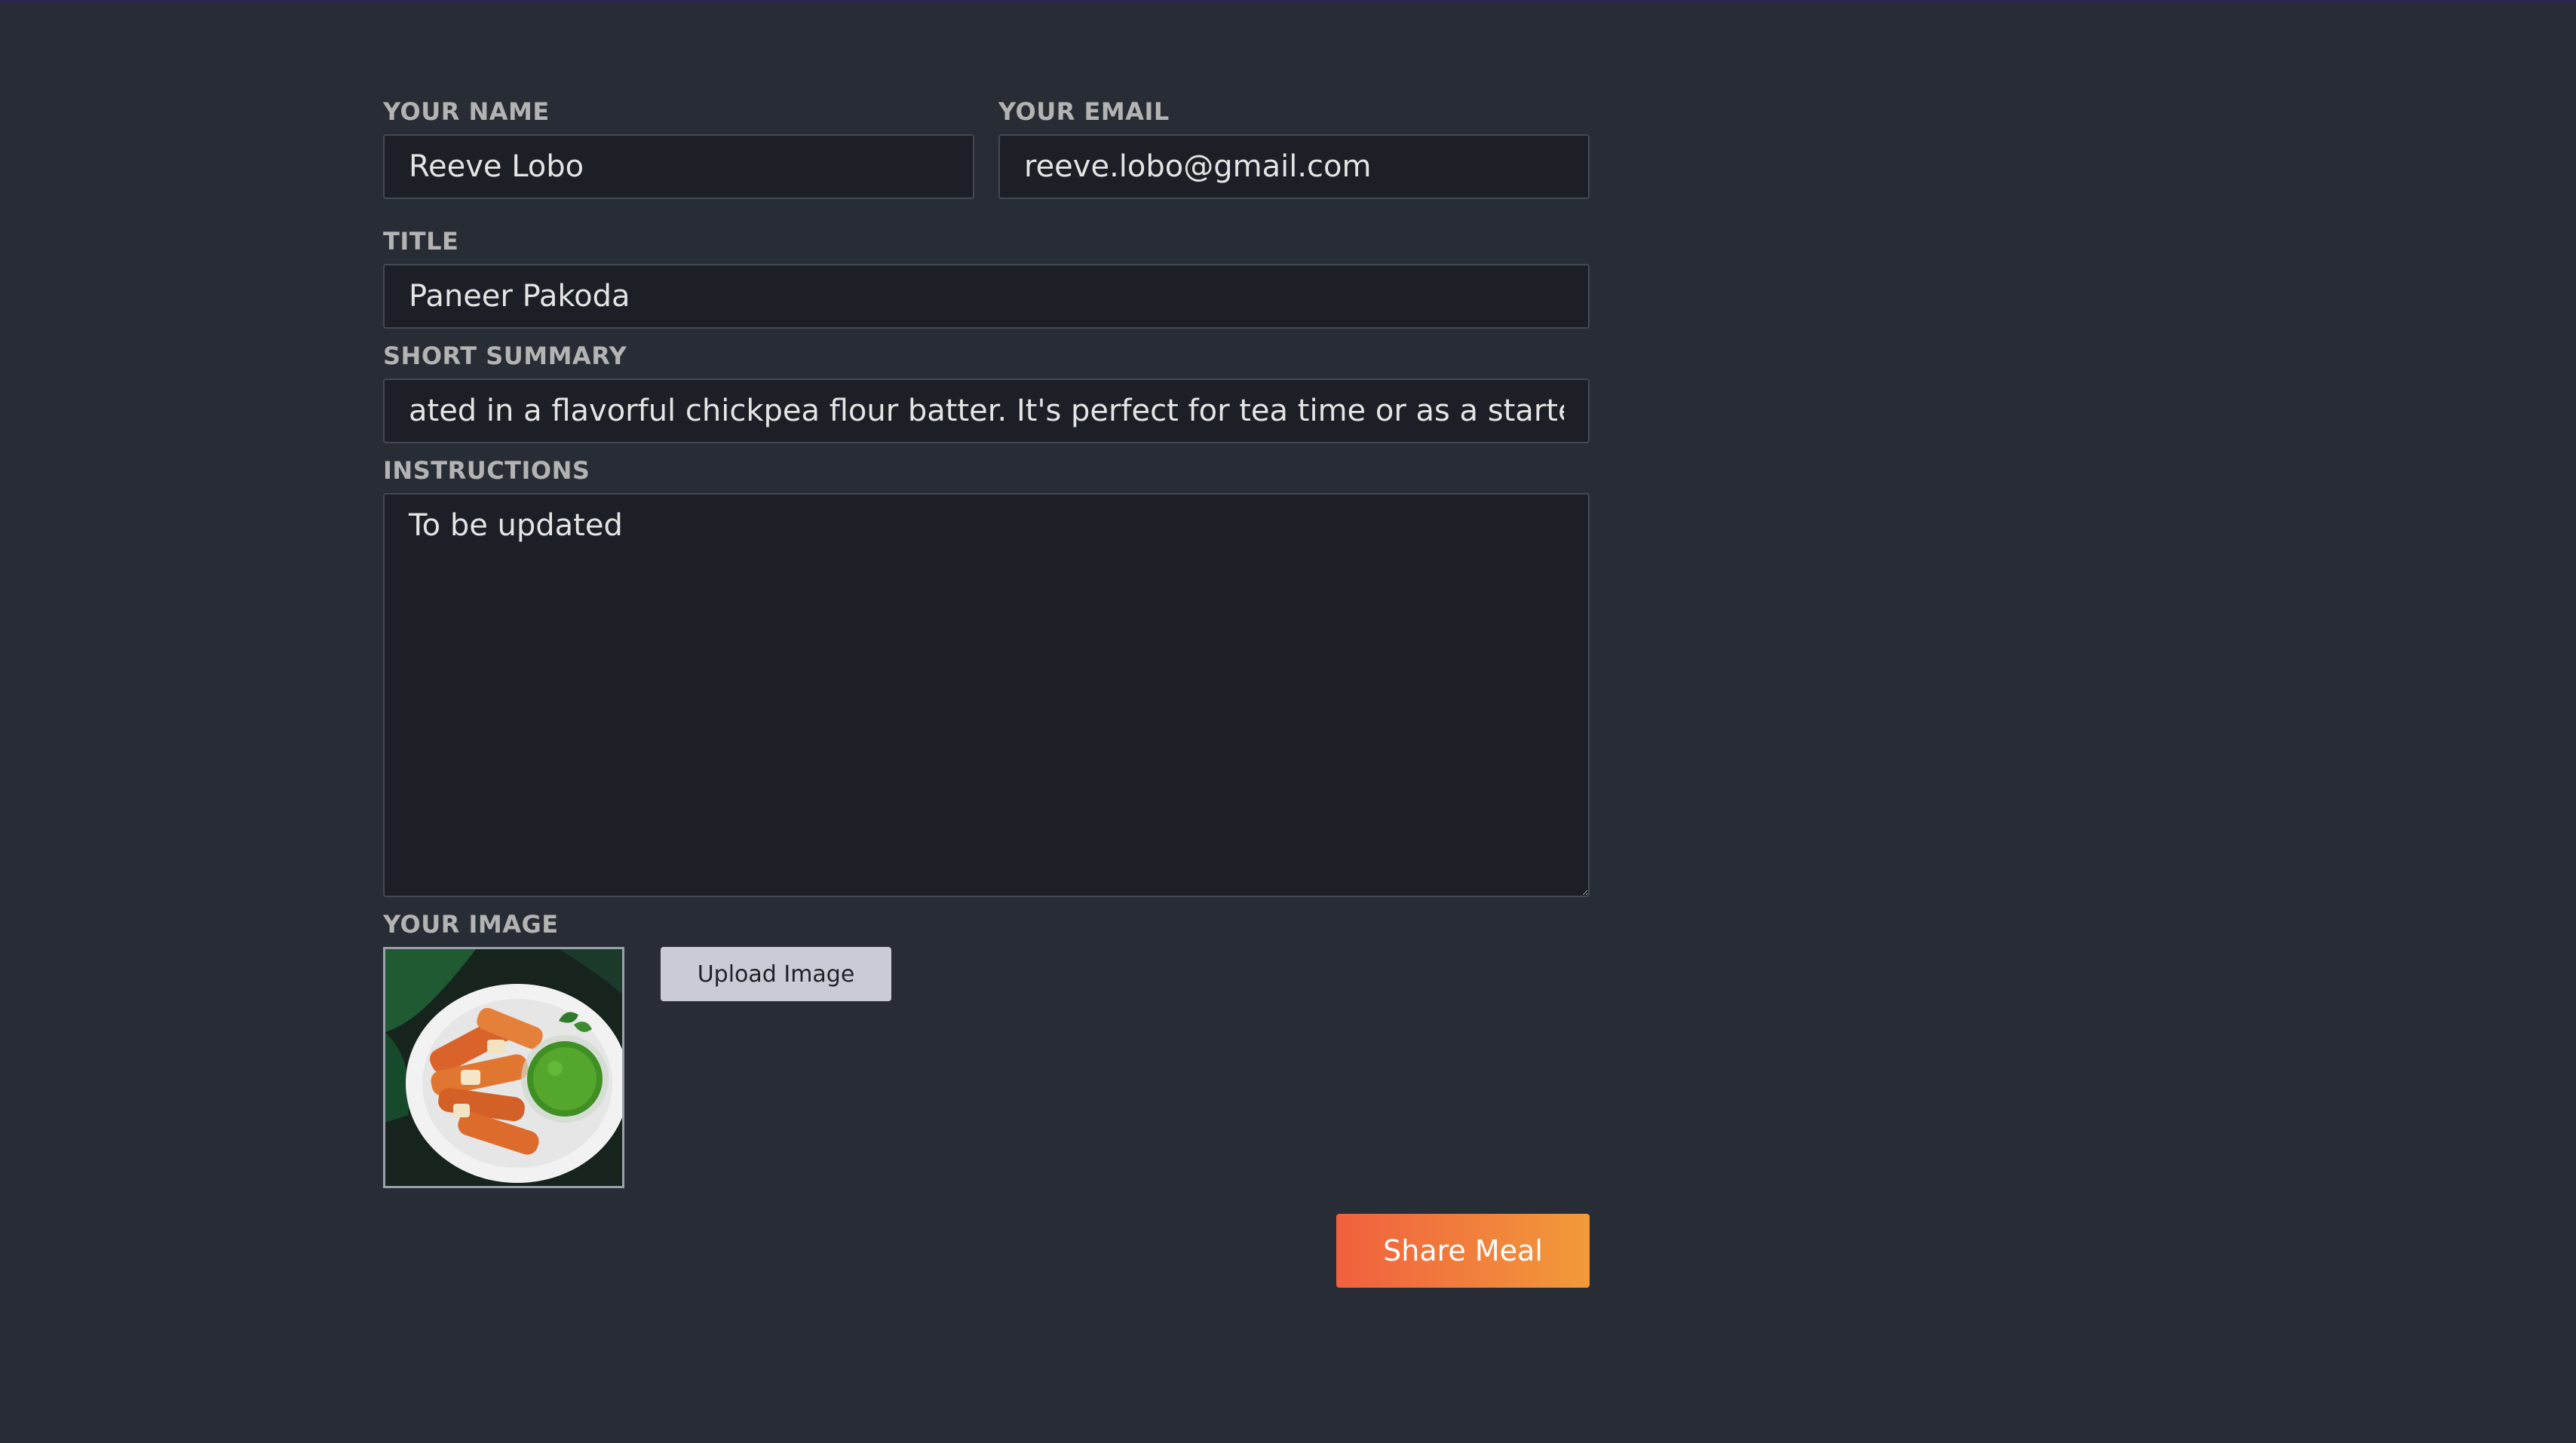 The width and height of the screenshot is (2576, 1443). I want to click on title-field-group: Title, so click(986, 277).